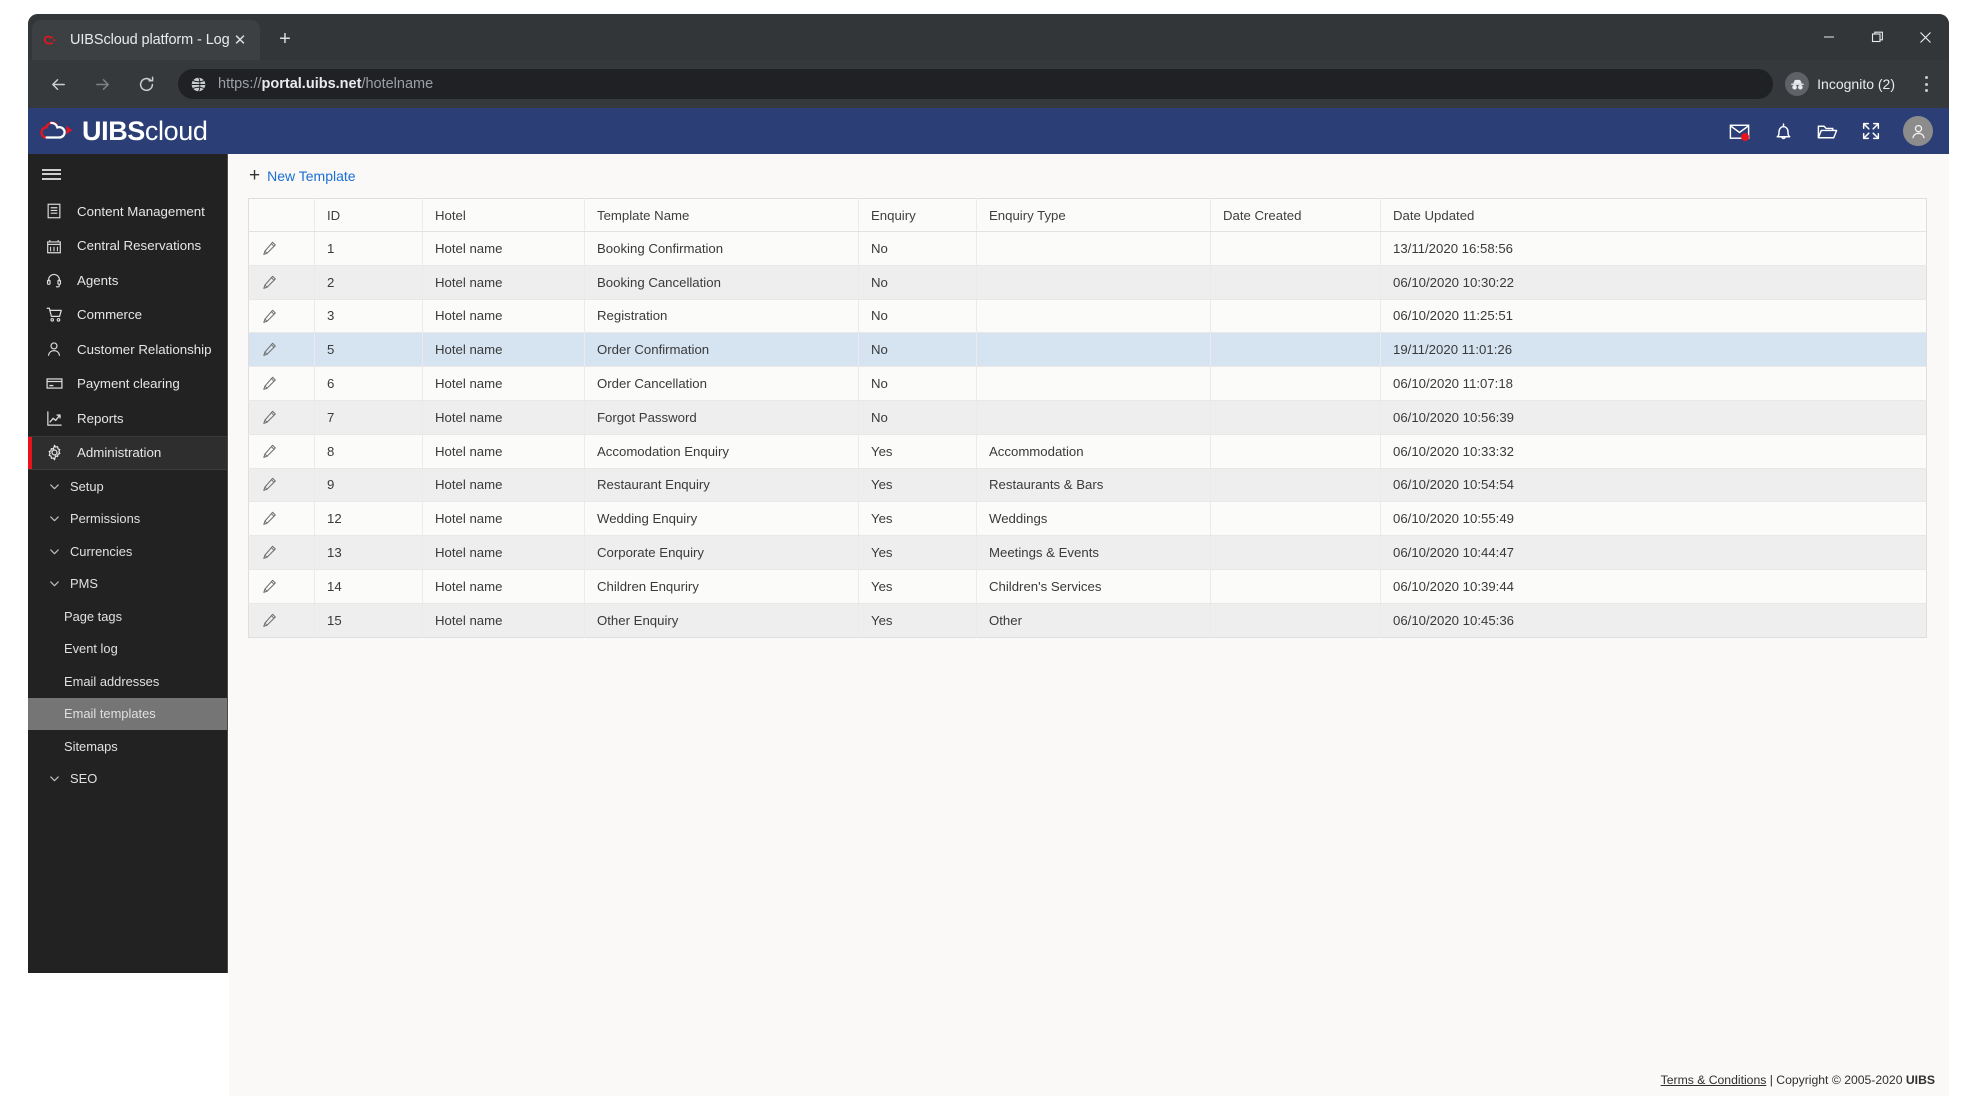 The image size is (1977, 1110). I want to click on forward-arrow-icon, so click(102, 84).